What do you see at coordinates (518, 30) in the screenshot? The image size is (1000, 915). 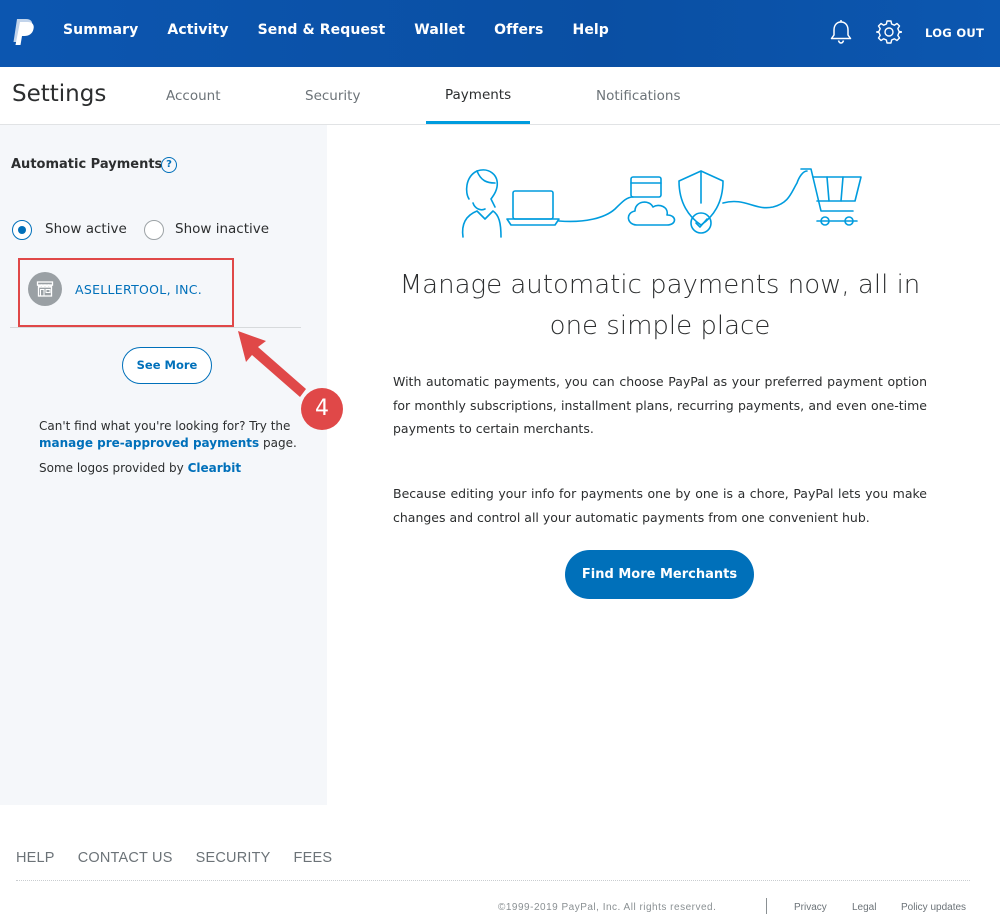 I see `nav-offers: Offers` at bounding box center [518, 30].